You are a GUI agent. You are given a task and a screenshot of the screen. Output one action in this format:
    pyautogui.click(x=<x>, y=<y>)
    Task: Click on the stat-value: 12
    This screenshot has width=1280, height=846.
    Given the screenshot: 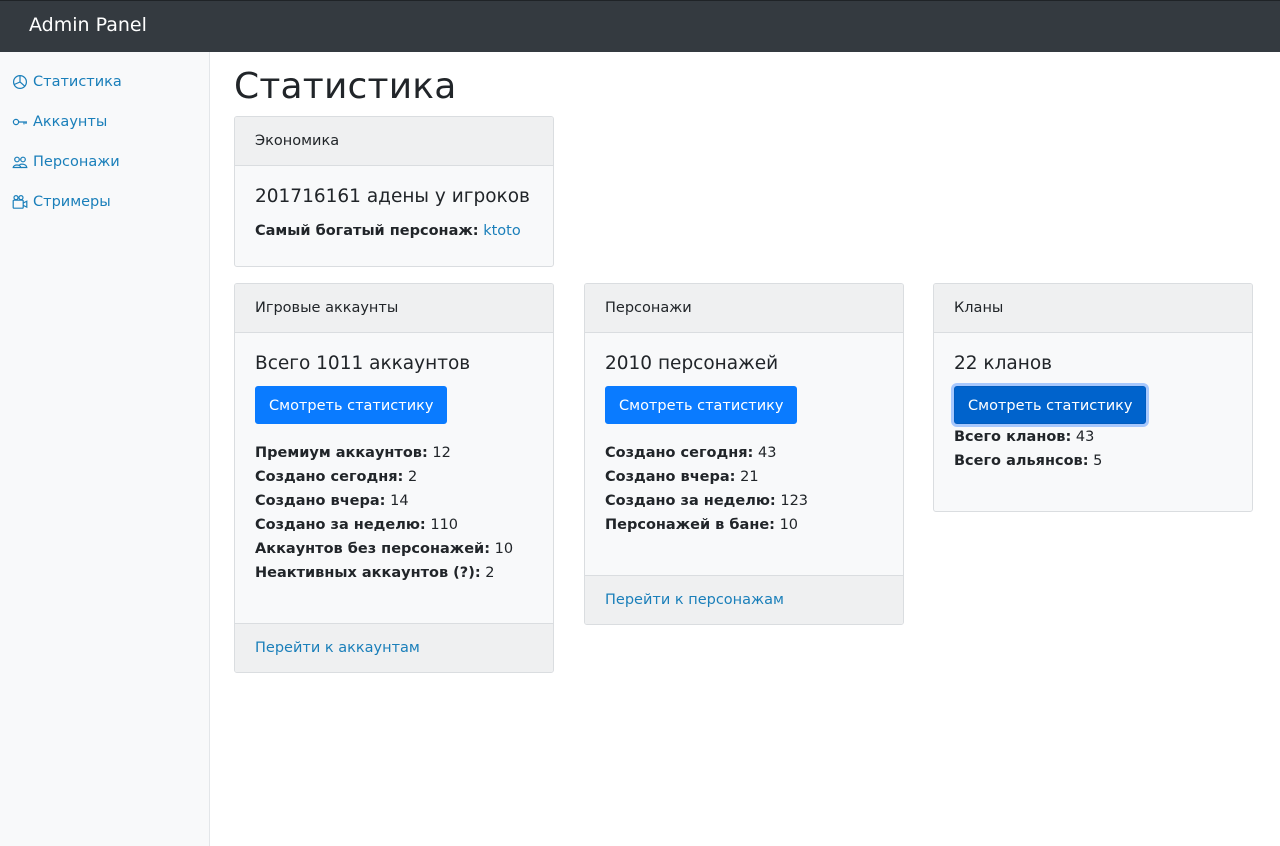 What is the action you would take?
    pyautogui.click(x=441, y=453)
    